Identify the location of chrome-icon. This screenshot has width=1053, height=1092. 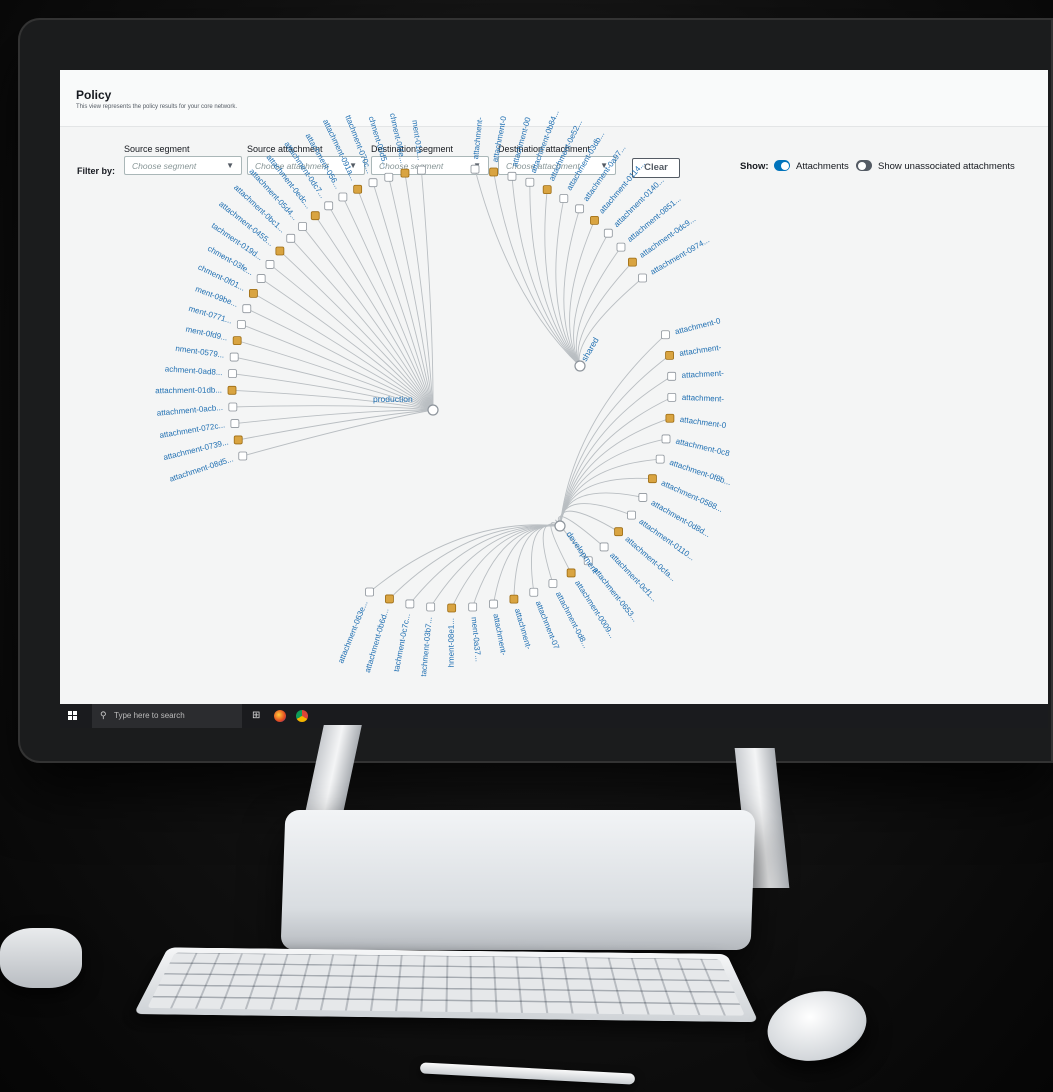
(302, 716).